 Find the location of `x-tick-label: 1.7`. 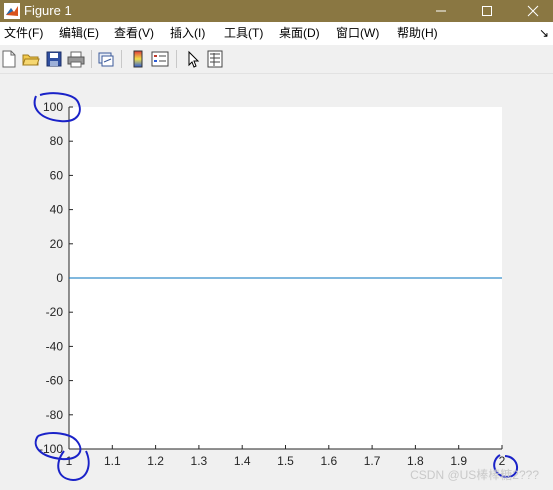

x-tick-label: 1.7 is located at coordinates (372, 461).